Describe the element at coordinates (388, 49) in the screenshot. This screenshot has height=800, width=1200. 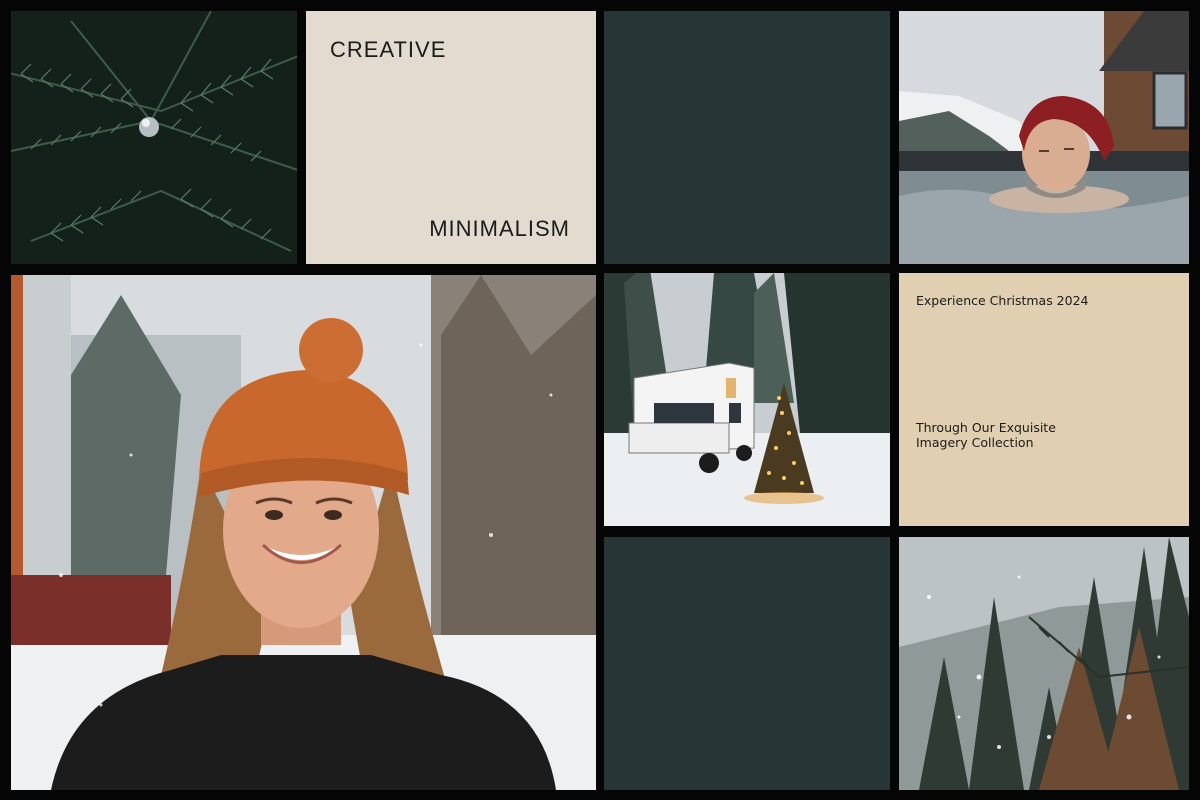
I see `creative-label: CREATIVE` at that location.